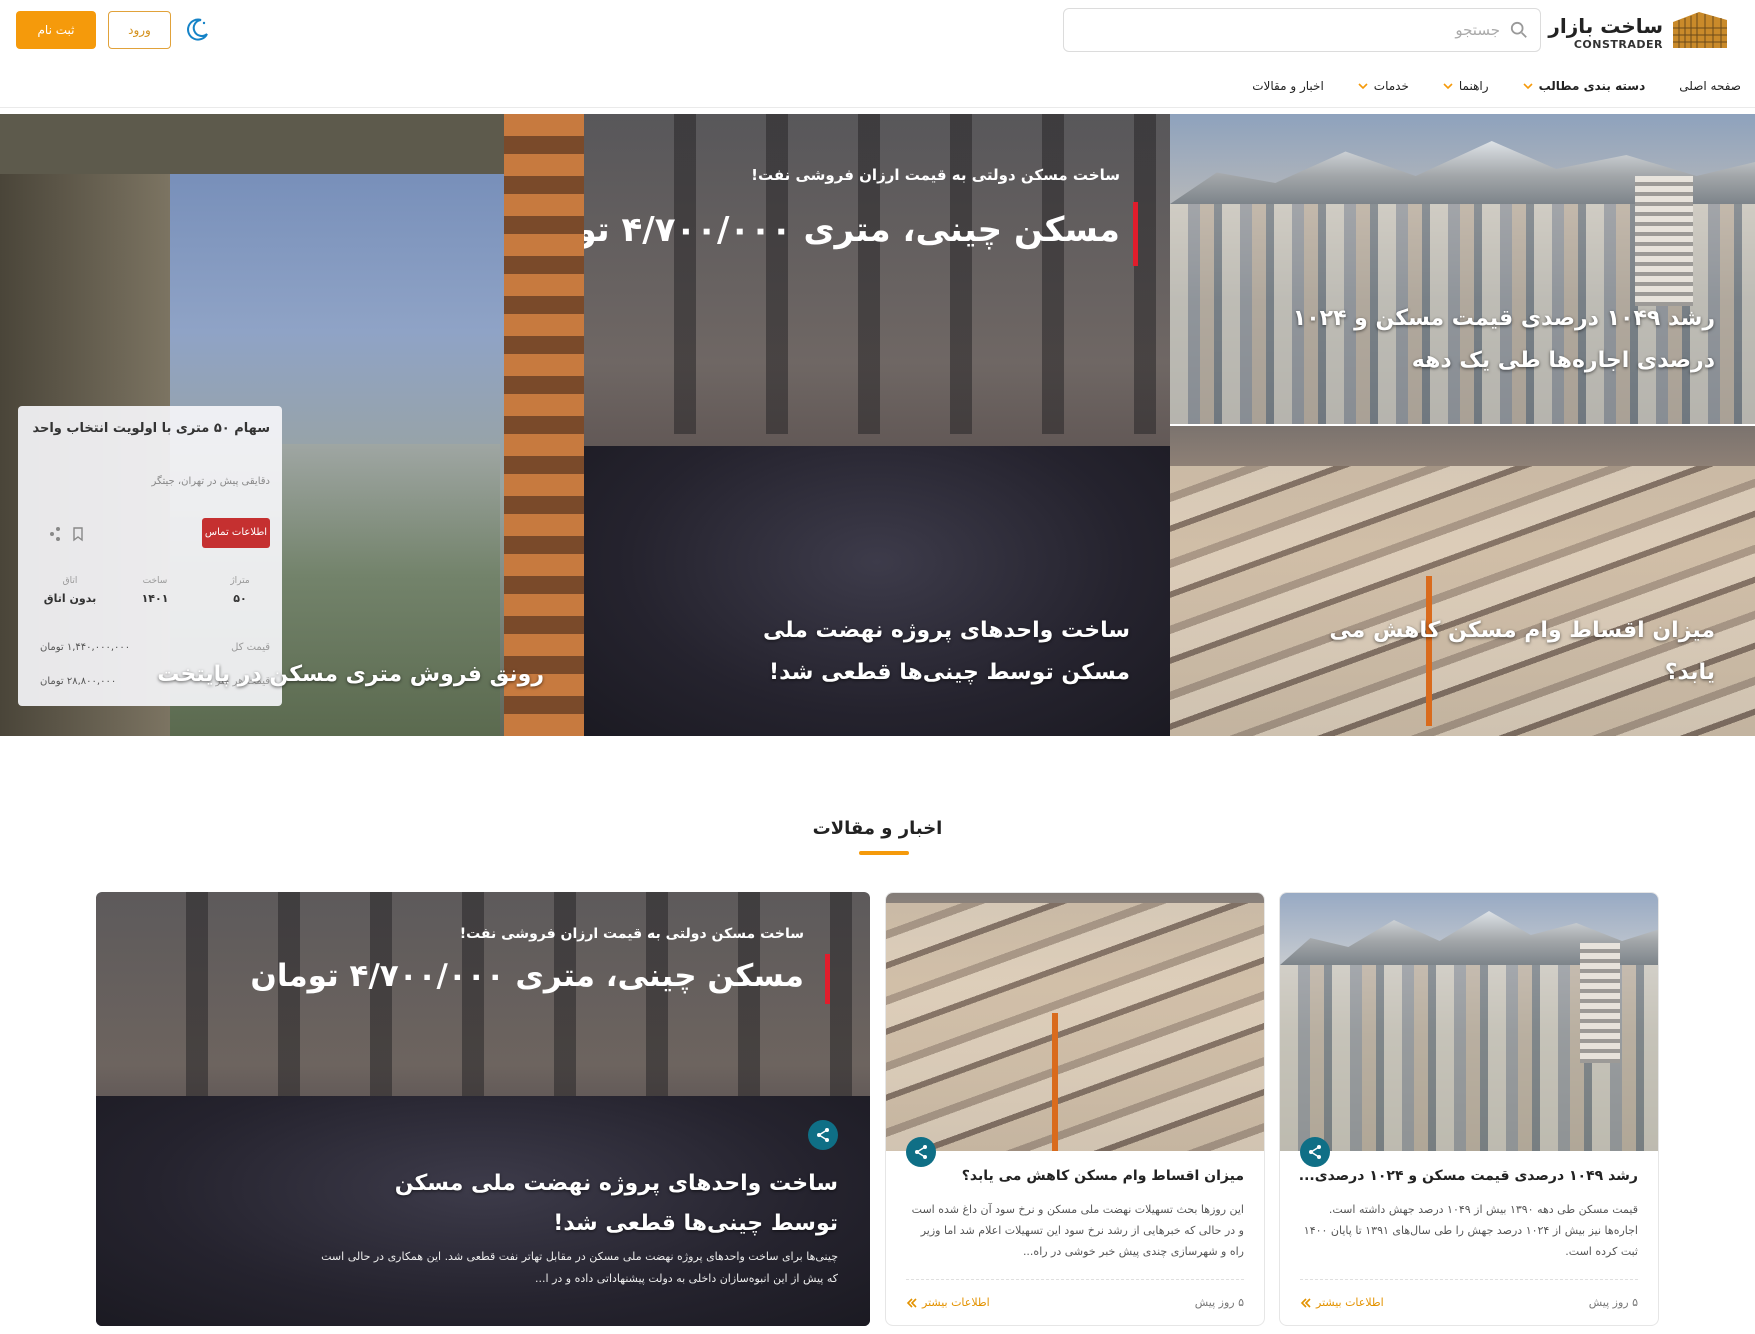 The height and width of the screenshot is (1334, 1755). I want to click on nav-item-categories: دسته بندی مطالب, so click(1584, 86).